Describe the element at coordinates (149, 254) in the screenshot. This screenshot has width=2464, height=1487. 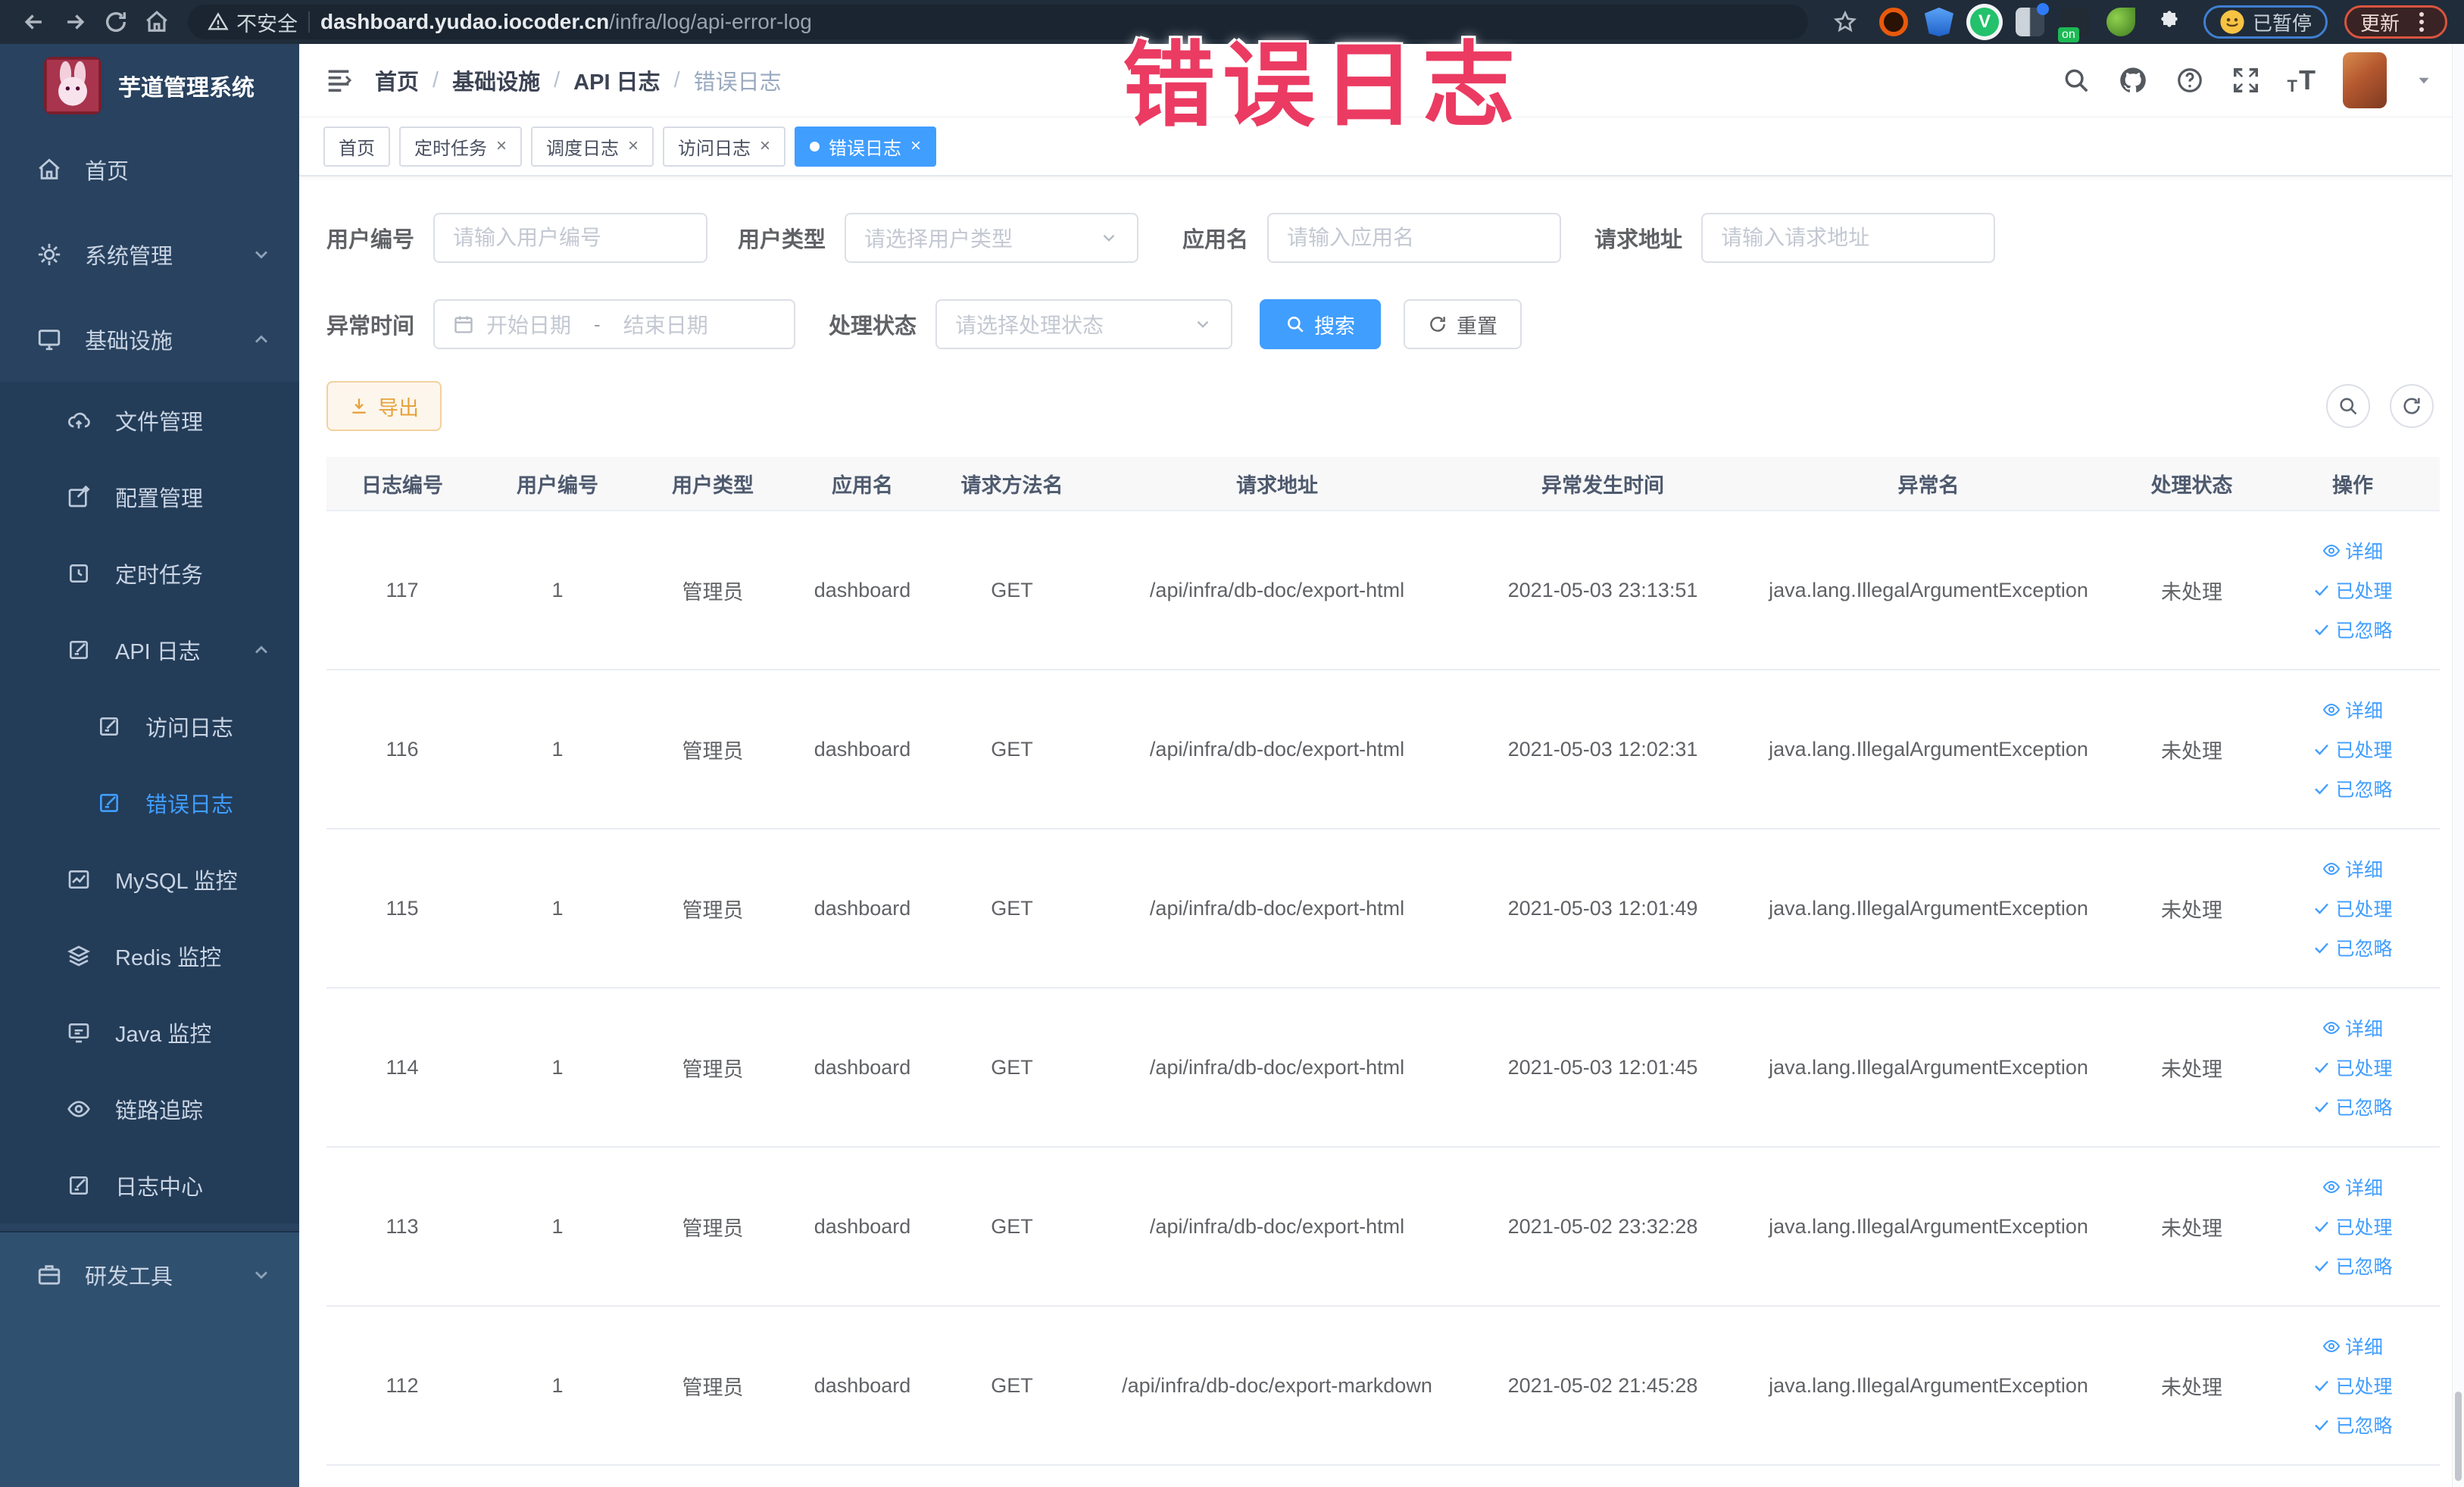
I see `sidebar-item-system: 系统管理` at that location.